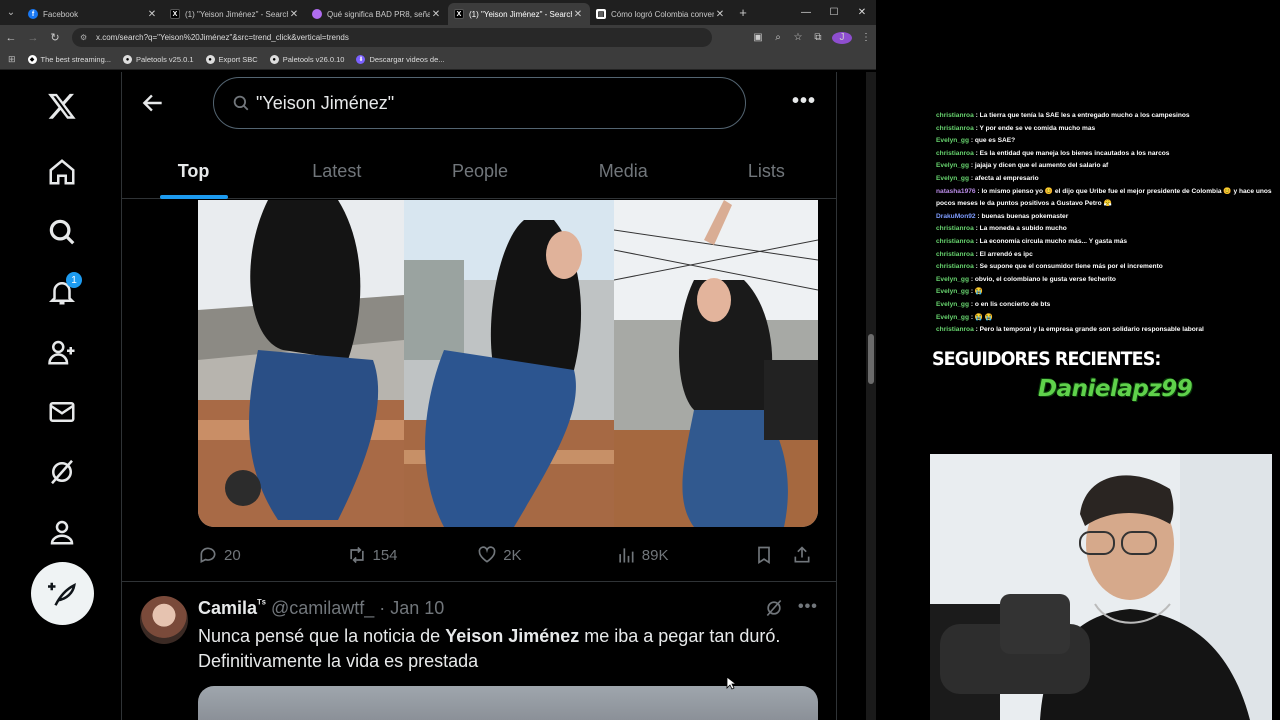  I want to click on tab-top: Top, so click(193, 171).